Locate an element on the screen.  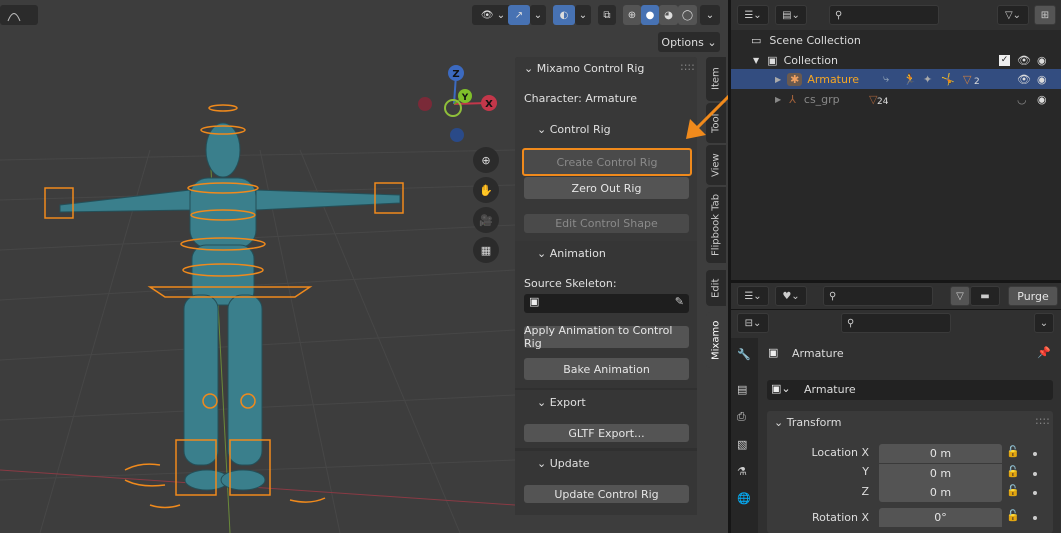
camera-icon: 🎥 is located at coordinates (486, 220).